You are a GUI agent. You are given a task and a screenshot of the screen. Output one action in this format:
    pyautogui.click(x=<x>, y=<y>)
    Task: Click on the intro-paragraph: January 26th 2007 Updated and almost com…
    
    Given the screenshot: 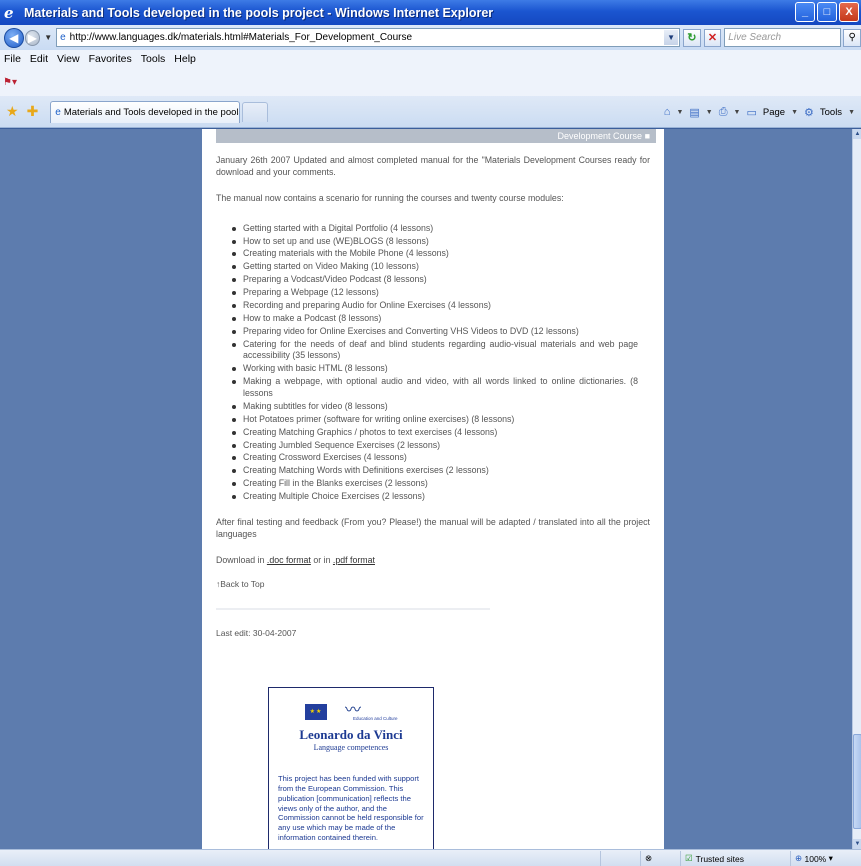 What is the action you would take?
    pyautogui.click(x=433, y=166)
    